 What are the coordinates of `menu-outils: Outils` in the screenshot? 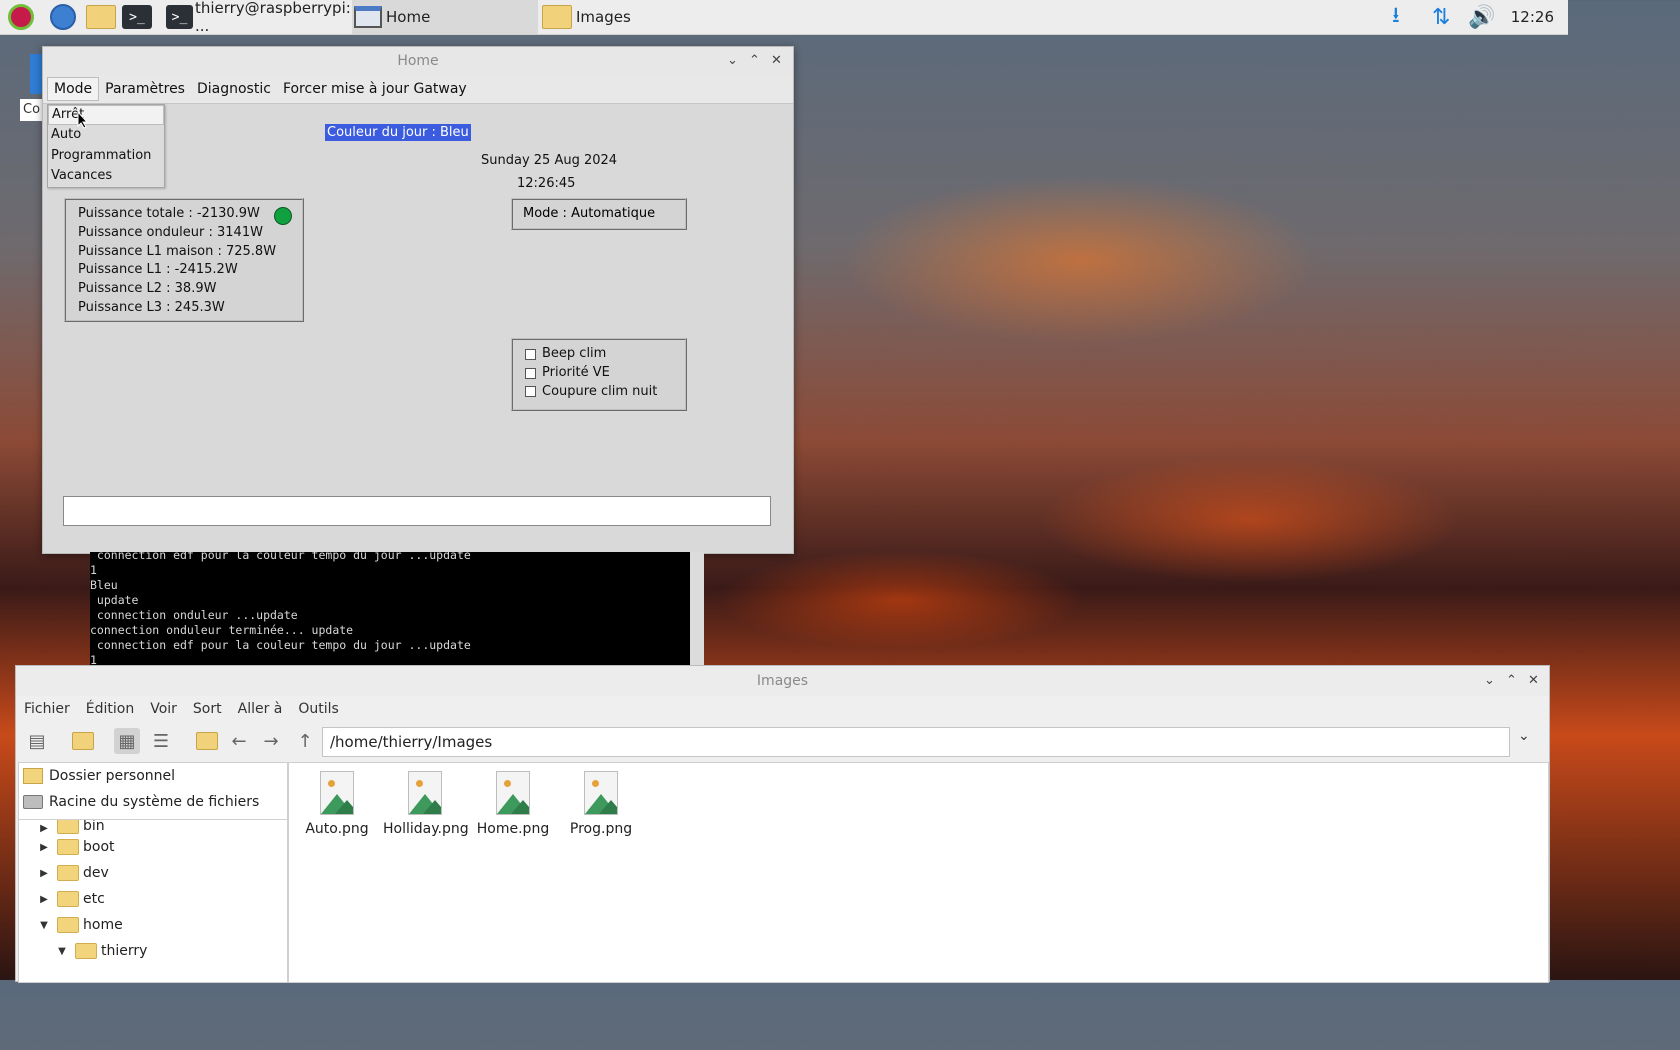 It's located at (318, 709).